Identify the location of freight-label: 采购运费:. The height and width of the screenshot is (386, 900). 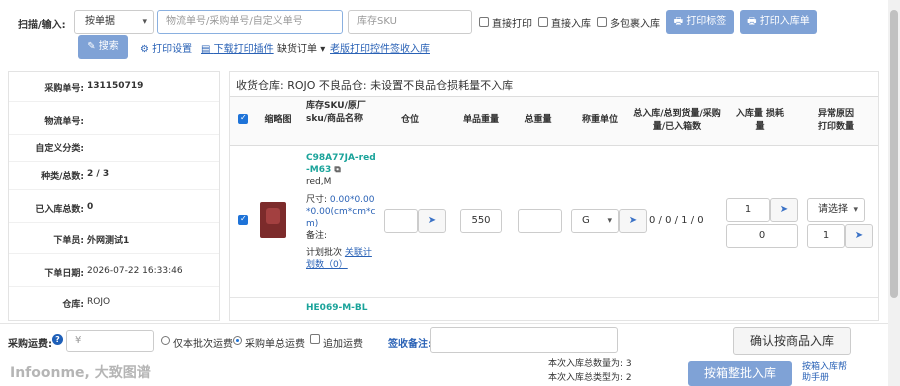
(30, 344).